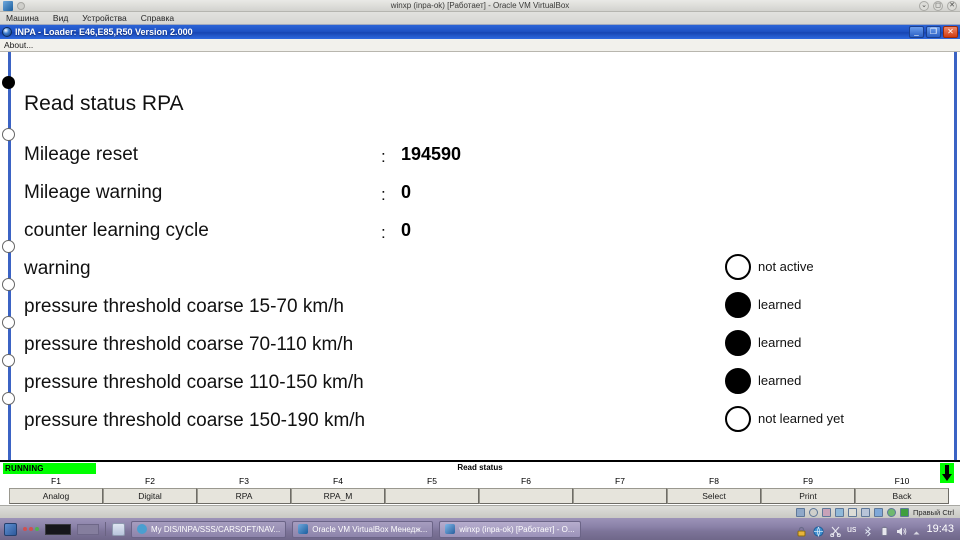  I want to click on host-indicator-dots, so click(31, 529).